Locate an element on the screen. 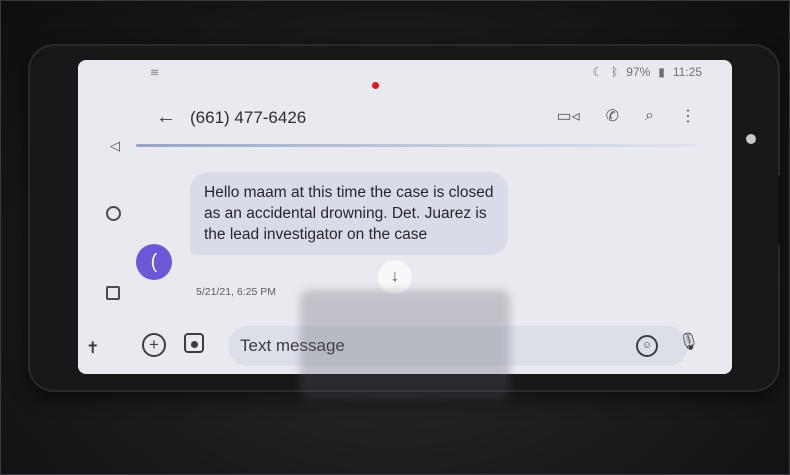 This screenshot has width=790, height=475. conversation-header: ← (661) 477-6426 ▭◃ ✆ ⌕ ⋮ is located at coordinates (405, 120).